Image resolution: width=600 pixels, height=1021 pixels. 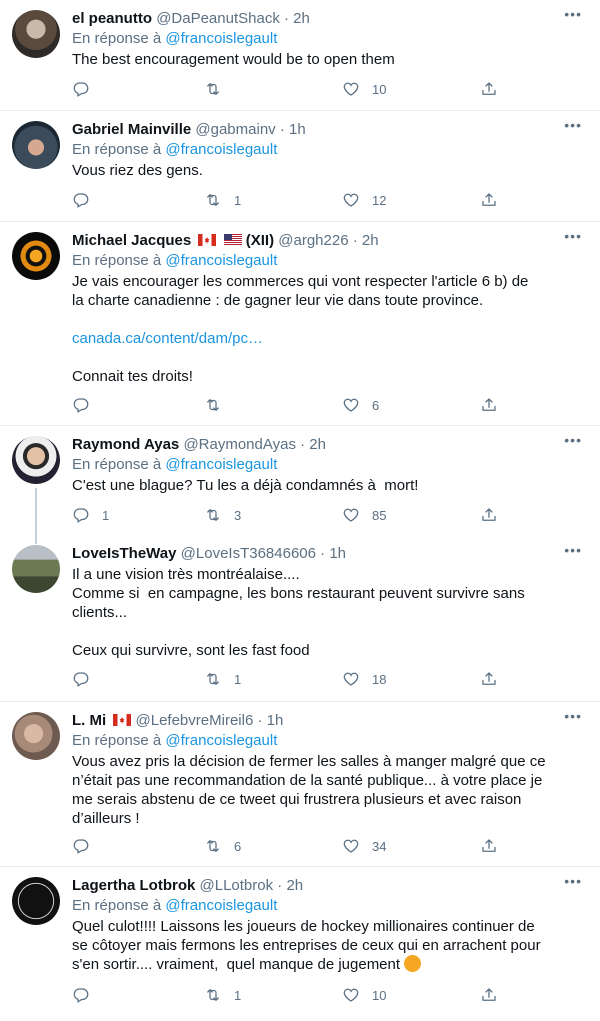 I want to click on user-name: el peanutto, so click(x=112, y=18).